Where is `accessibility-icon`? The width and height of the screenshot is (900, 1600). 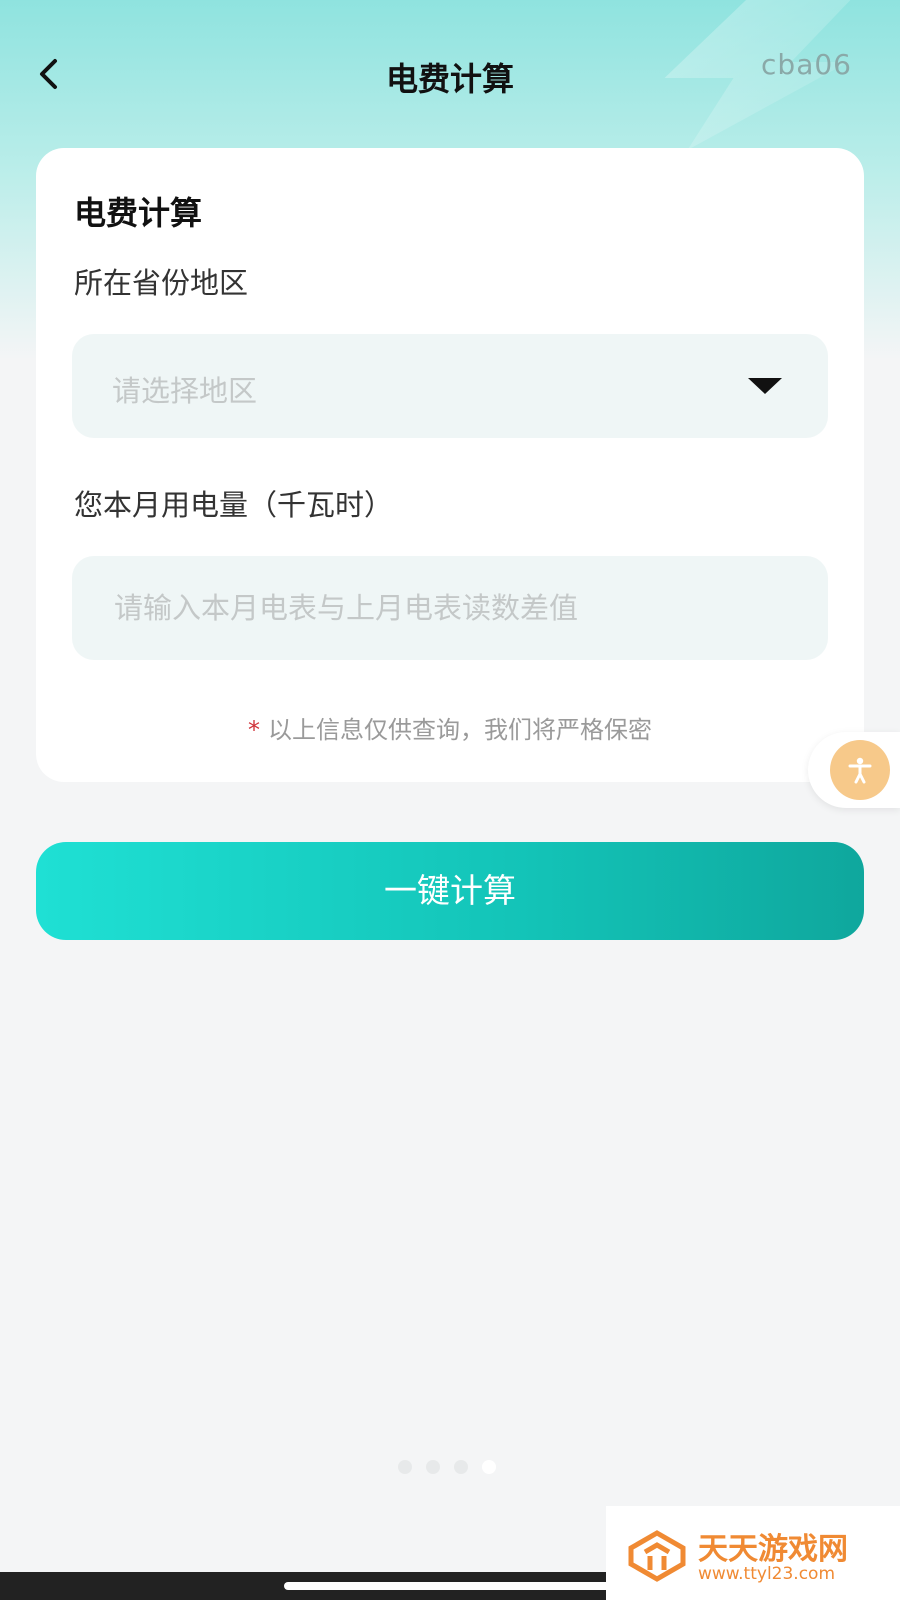 accessibility-icon is located at coordinates (860, 770).